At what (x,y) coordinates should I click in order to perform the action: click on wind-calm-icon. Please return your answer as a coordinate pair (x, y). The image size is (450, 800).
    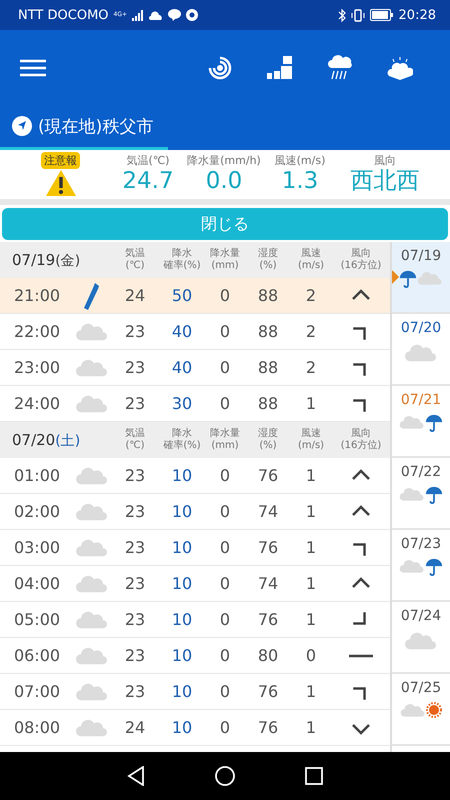
    Looking at the image, I should click on (361, 656).